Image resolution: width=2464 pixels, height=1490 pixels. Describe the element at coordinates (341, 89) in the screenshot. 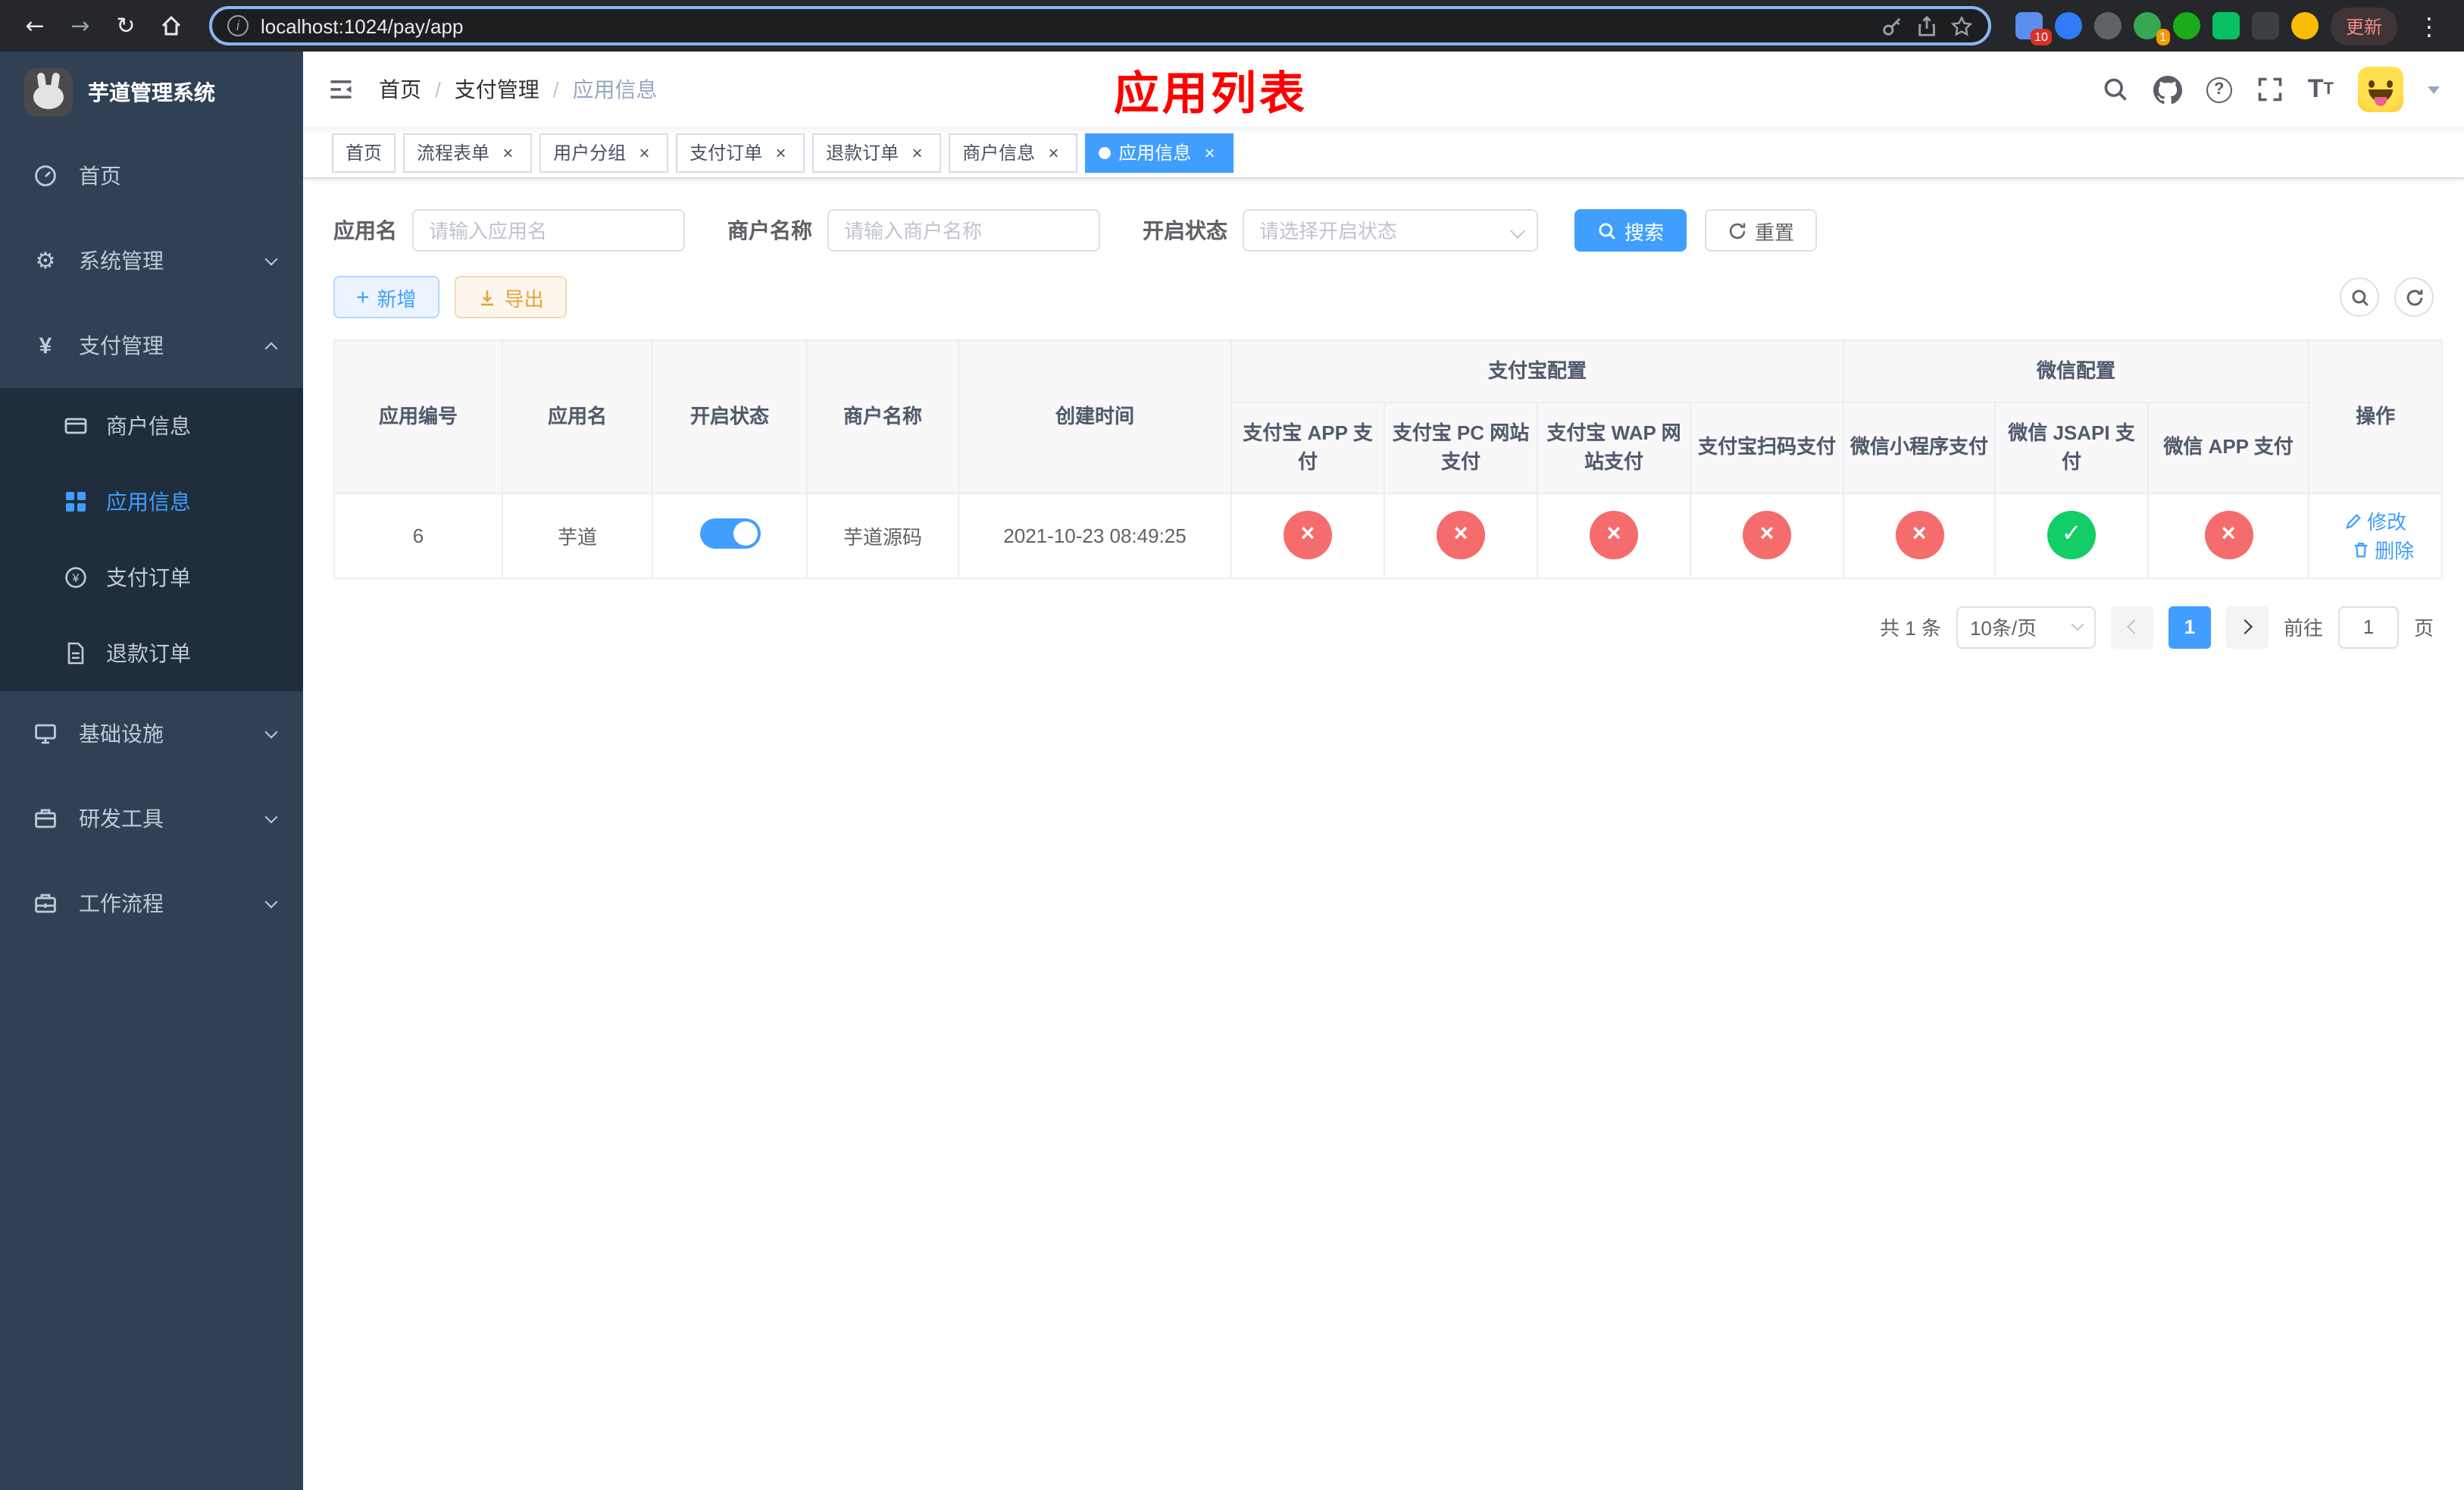

I see `sidebar-collapse-icon` at that location.